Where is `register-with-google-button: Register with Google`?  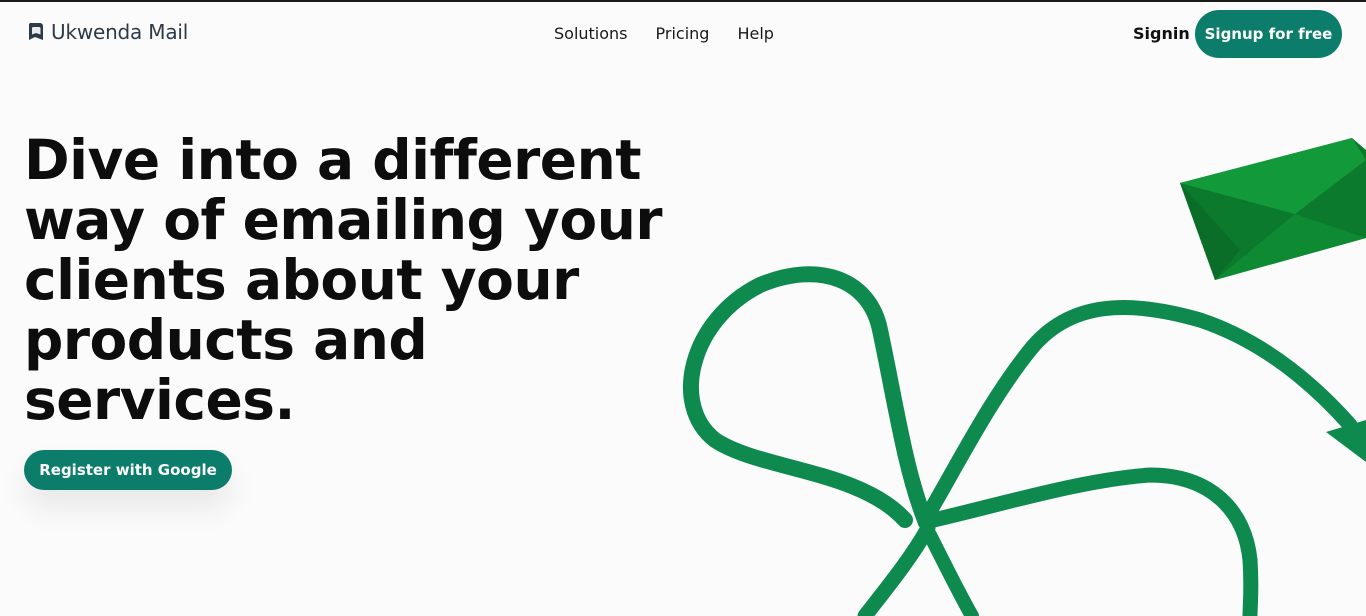
register-with-google-button: Register with Google is located at coordinates (128, 470).